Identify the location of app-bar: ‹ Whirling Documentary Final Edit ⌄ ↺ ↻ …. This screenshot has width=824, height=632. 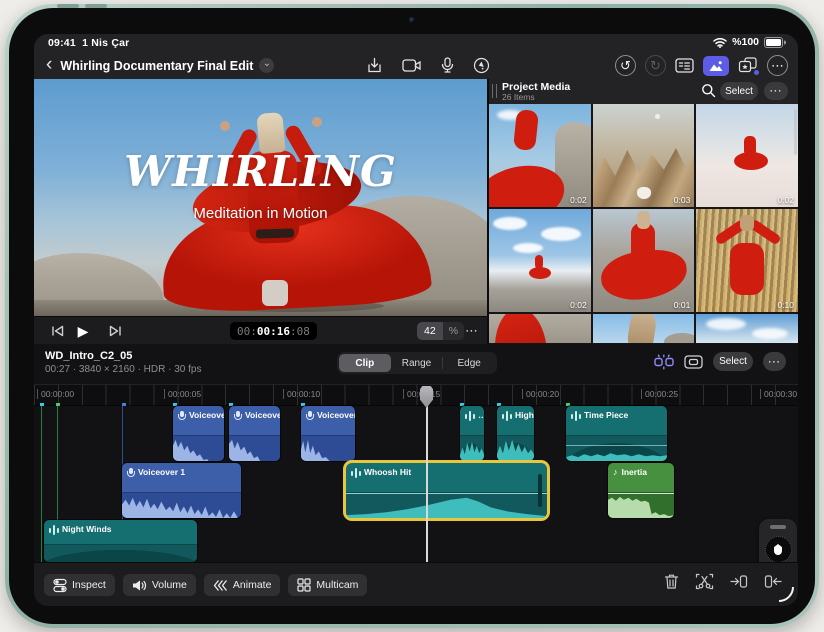
(416, 65).